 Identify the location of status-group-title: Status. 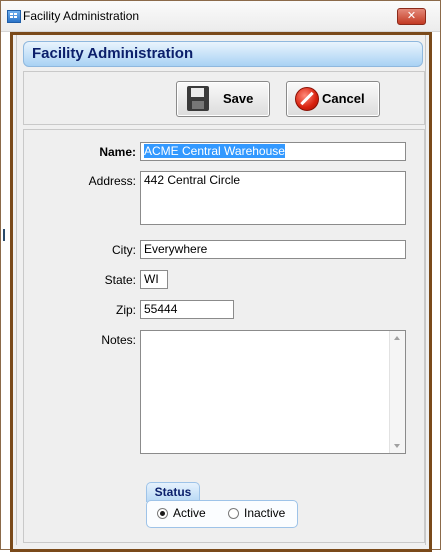
(173, 492).